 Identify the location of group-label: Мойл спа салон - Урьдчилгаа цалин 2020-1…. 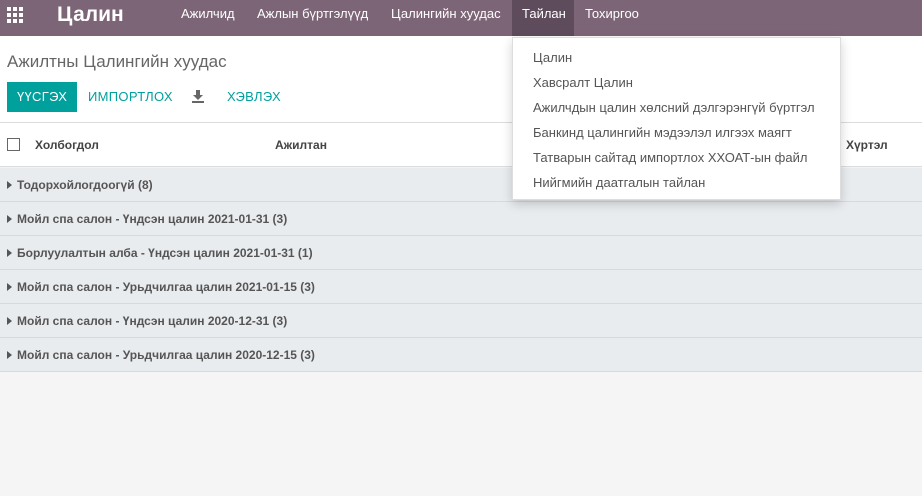
(166, 355).